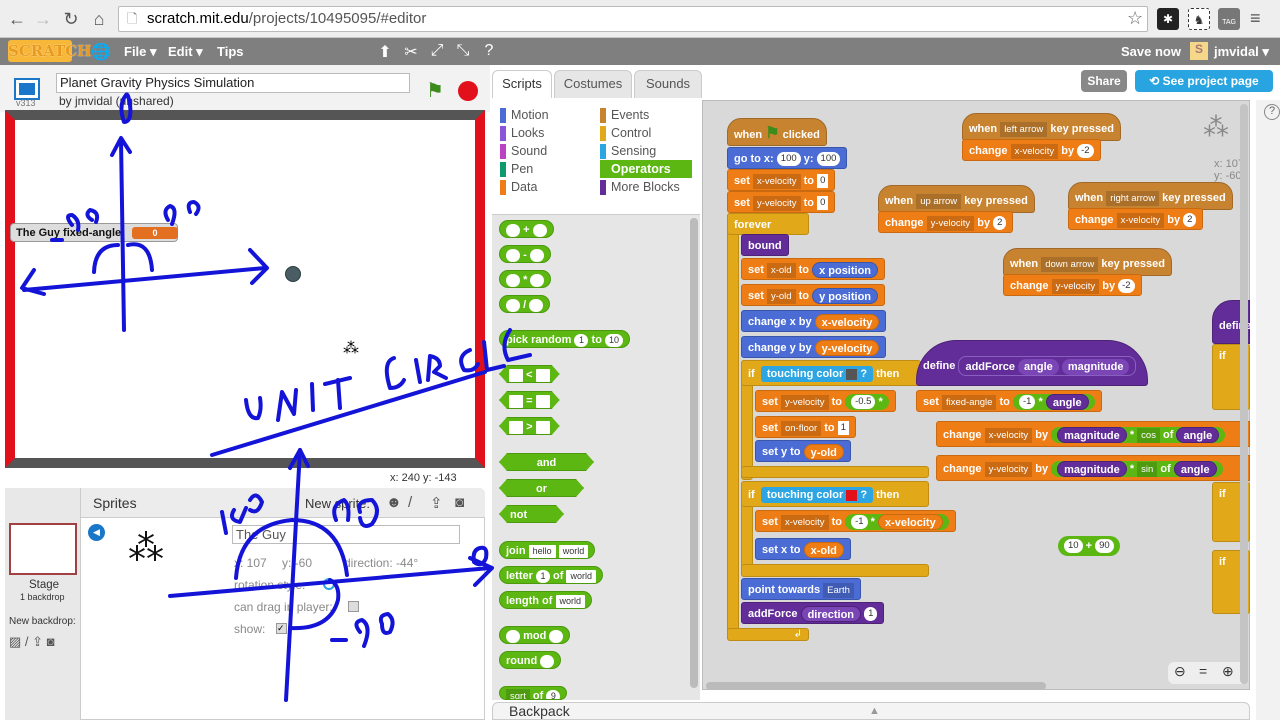 Image resolution: width=1280 pixels, height=720 pixels. What do you see at coordinates (831, 373) in the screenshot?
I see `if-touching-dark-block: if touching color ? then` at bounding box center [831, 373].